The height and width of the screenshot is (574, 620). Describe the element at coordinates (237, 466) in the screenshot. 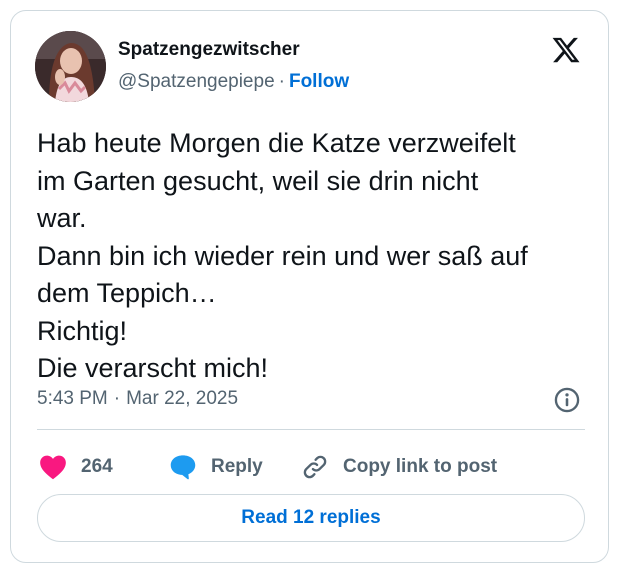

I see `reply-label: Reply` at that location.